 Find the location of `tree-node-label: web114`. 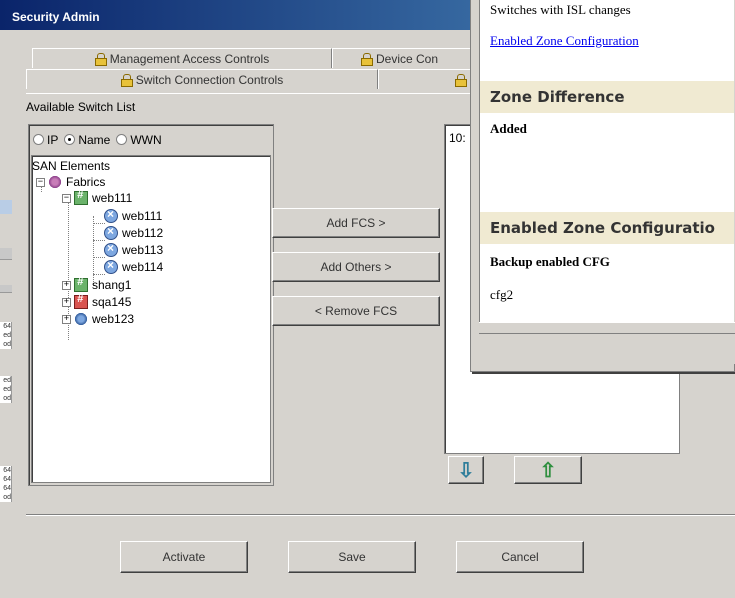

tree-node-label: web114 is located at coordinates (143, 267).